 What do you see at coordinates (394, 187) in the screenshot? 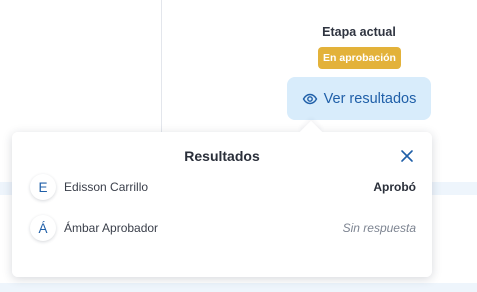
I see `approval-status: Aprobó` at bounding box center [394, 187].